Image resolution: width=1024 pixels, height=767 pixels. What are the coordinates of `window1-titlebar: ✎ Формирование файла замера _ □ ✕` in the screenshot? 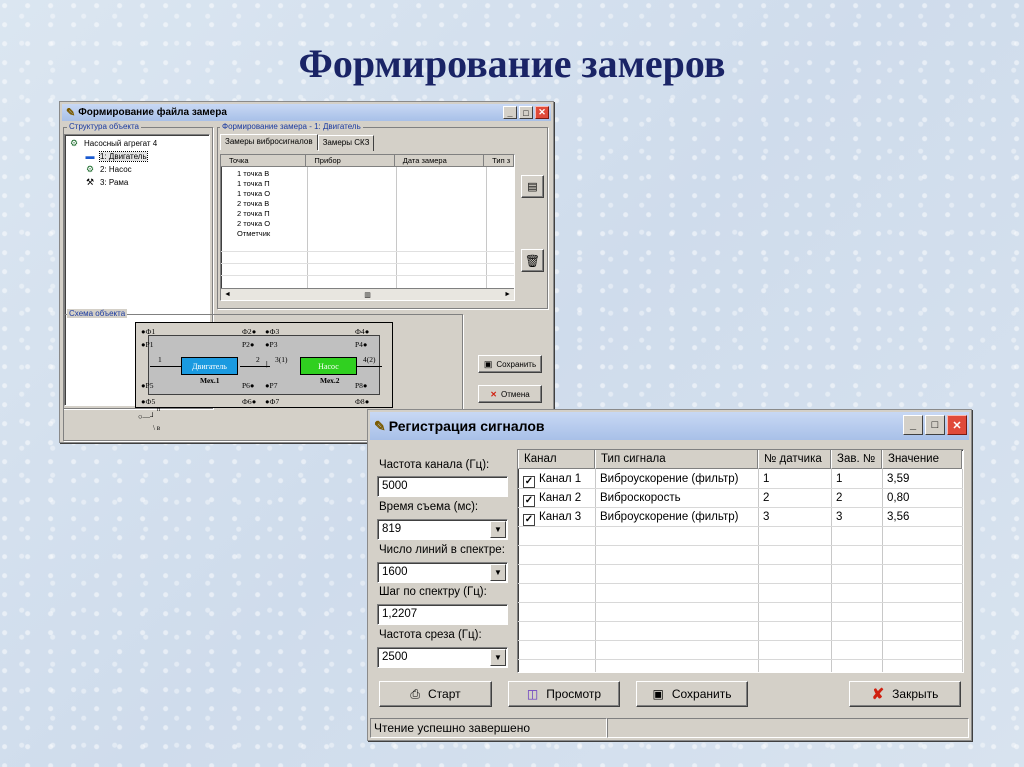 It's located at (306, 112).